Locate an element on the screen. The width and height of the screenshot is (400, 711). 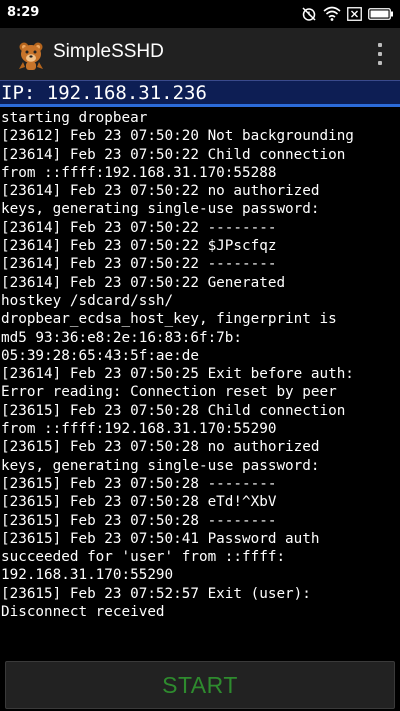
battery-icon is located at coordinates (381, 14).